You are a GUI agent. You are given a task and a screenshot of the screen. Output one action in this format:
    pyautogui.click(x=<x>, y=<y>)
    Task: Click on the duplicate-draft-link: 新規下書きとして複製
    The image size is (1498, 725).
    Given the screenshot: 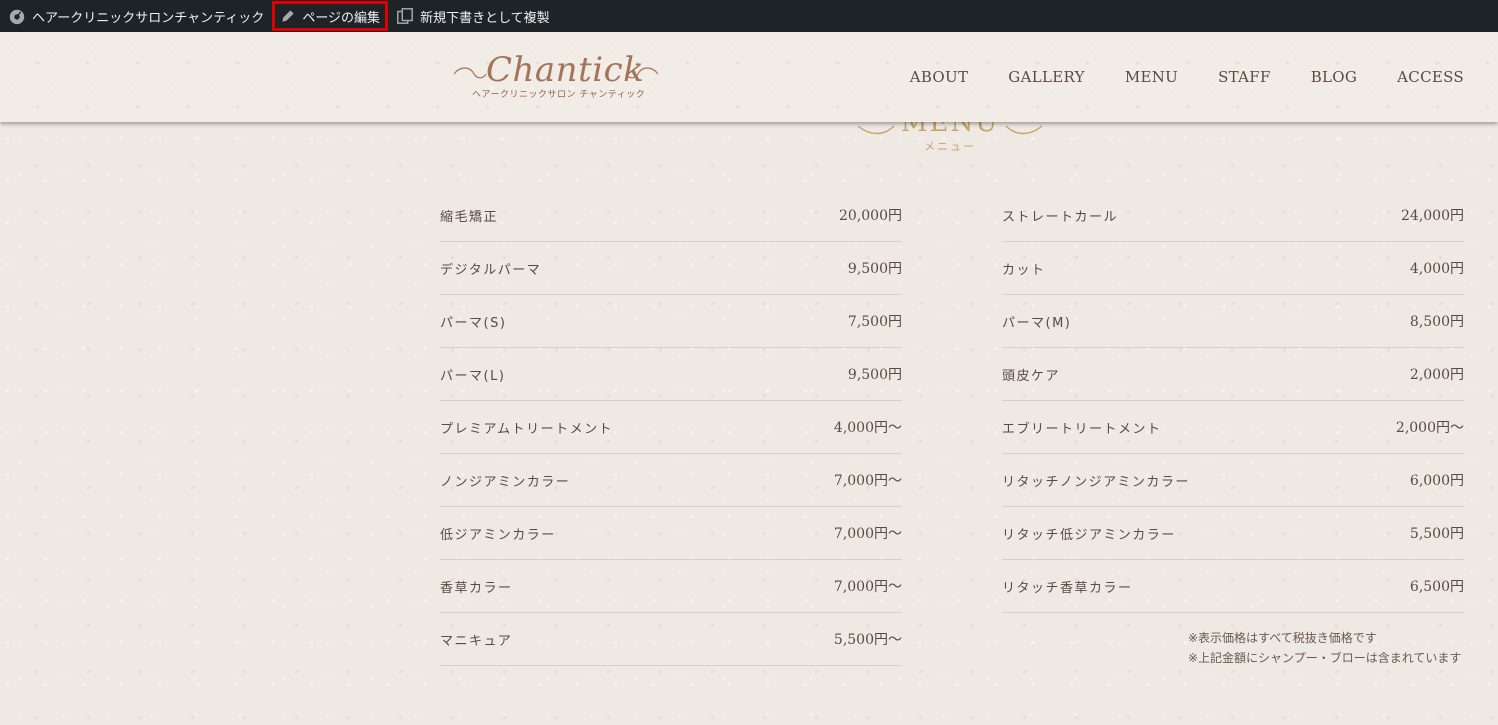 What is the action you would take?
    pyautogui.click(x=473, y=16)
    